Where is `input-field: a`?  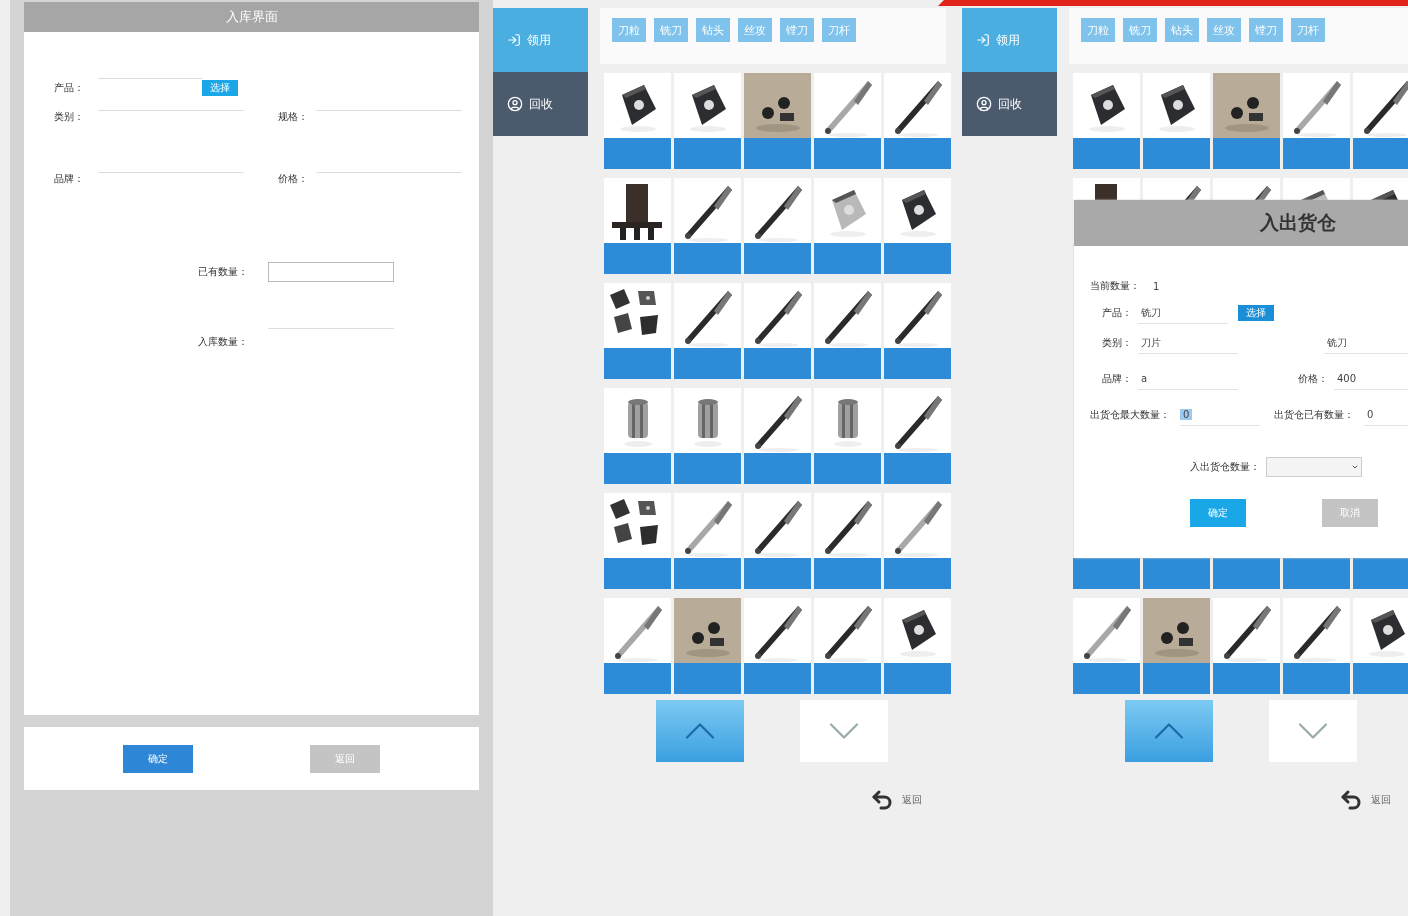
input-field: a is located at coordinates (1188, 379).